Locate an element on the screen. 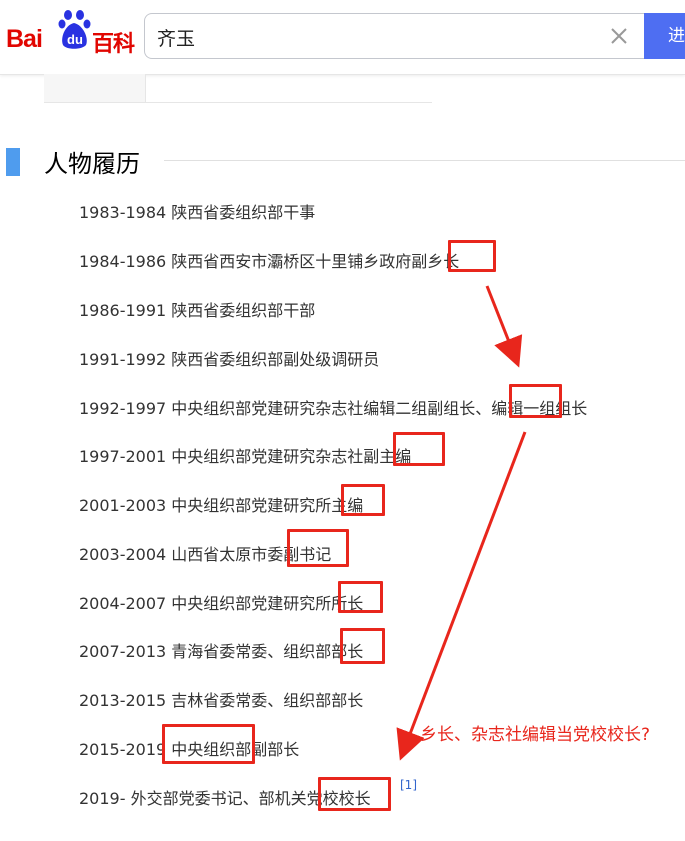 The height and width of the screenshot is (841, 685). section-header: 人物履历 is located at coordinates (342, 160).